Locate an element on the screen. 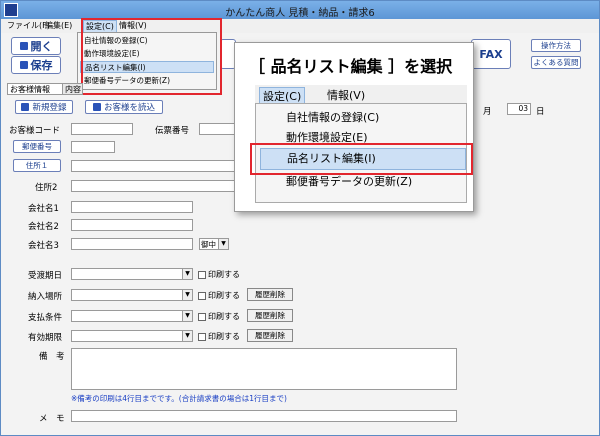 This screenshot has width=600, height=436. remarks-textarea is located at coordinates (264, 369).